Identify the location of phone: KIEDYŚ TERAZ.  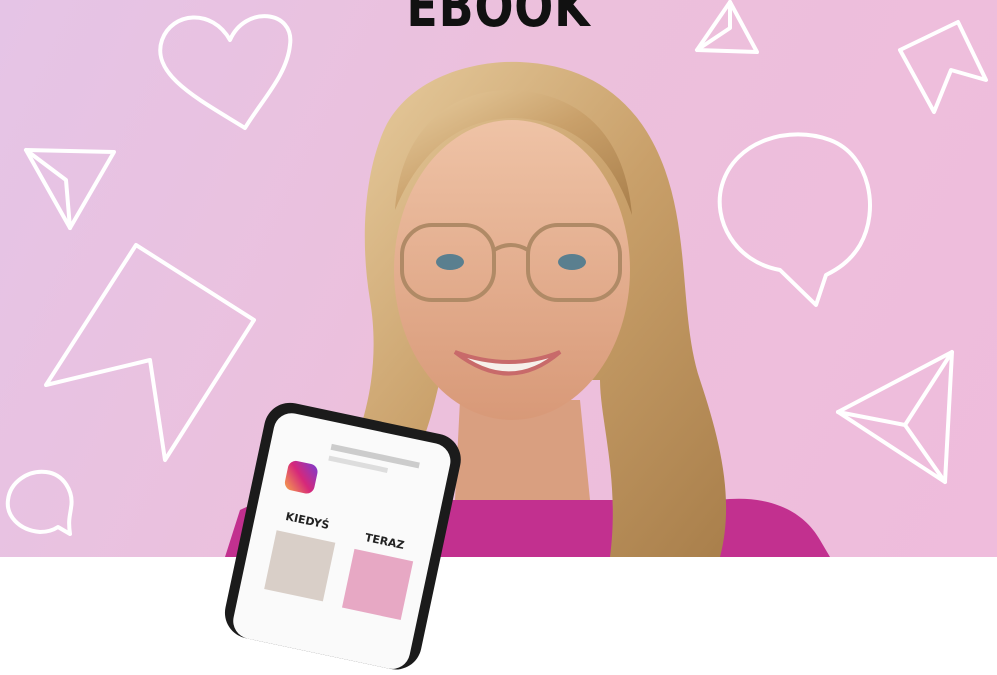
(345, 536).